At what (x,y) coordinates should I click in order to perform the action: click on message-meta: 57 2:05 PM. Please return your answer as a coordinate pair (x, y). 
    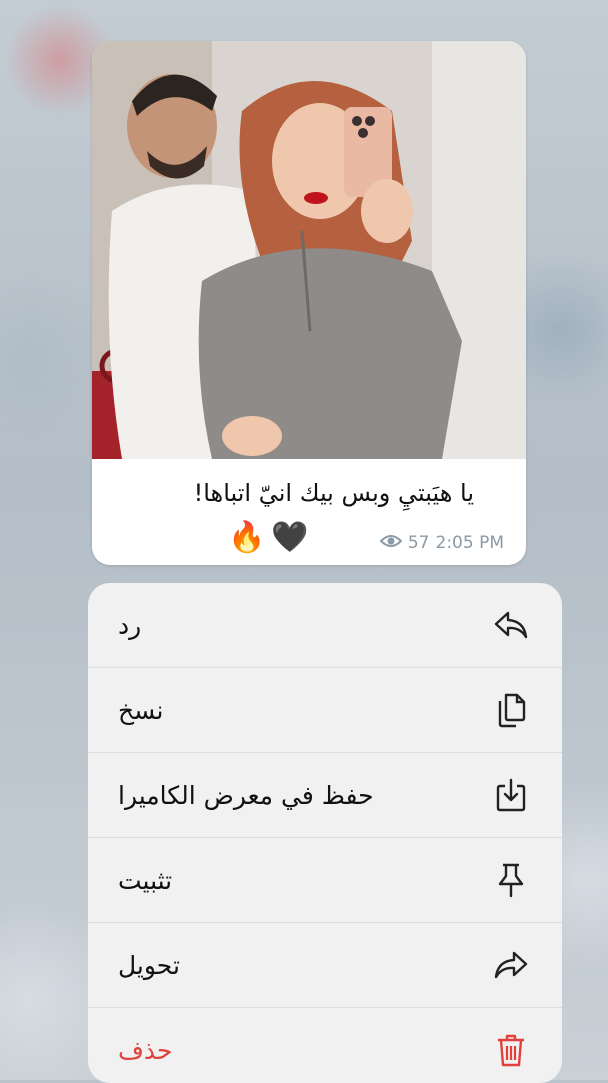
    Looking at the image, I should click on (442, 543).